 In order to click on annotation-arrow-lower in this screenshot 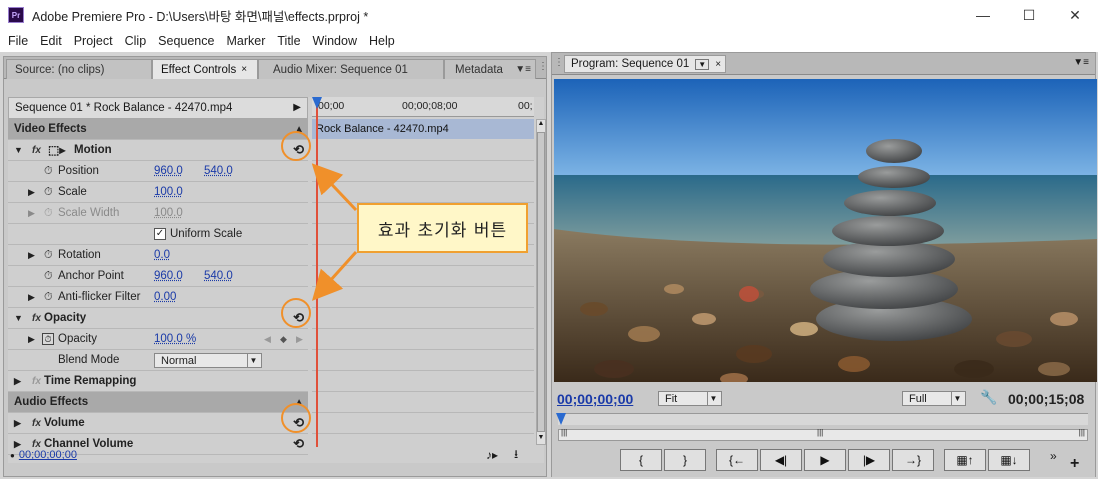, I will do `click(334, 275)`.